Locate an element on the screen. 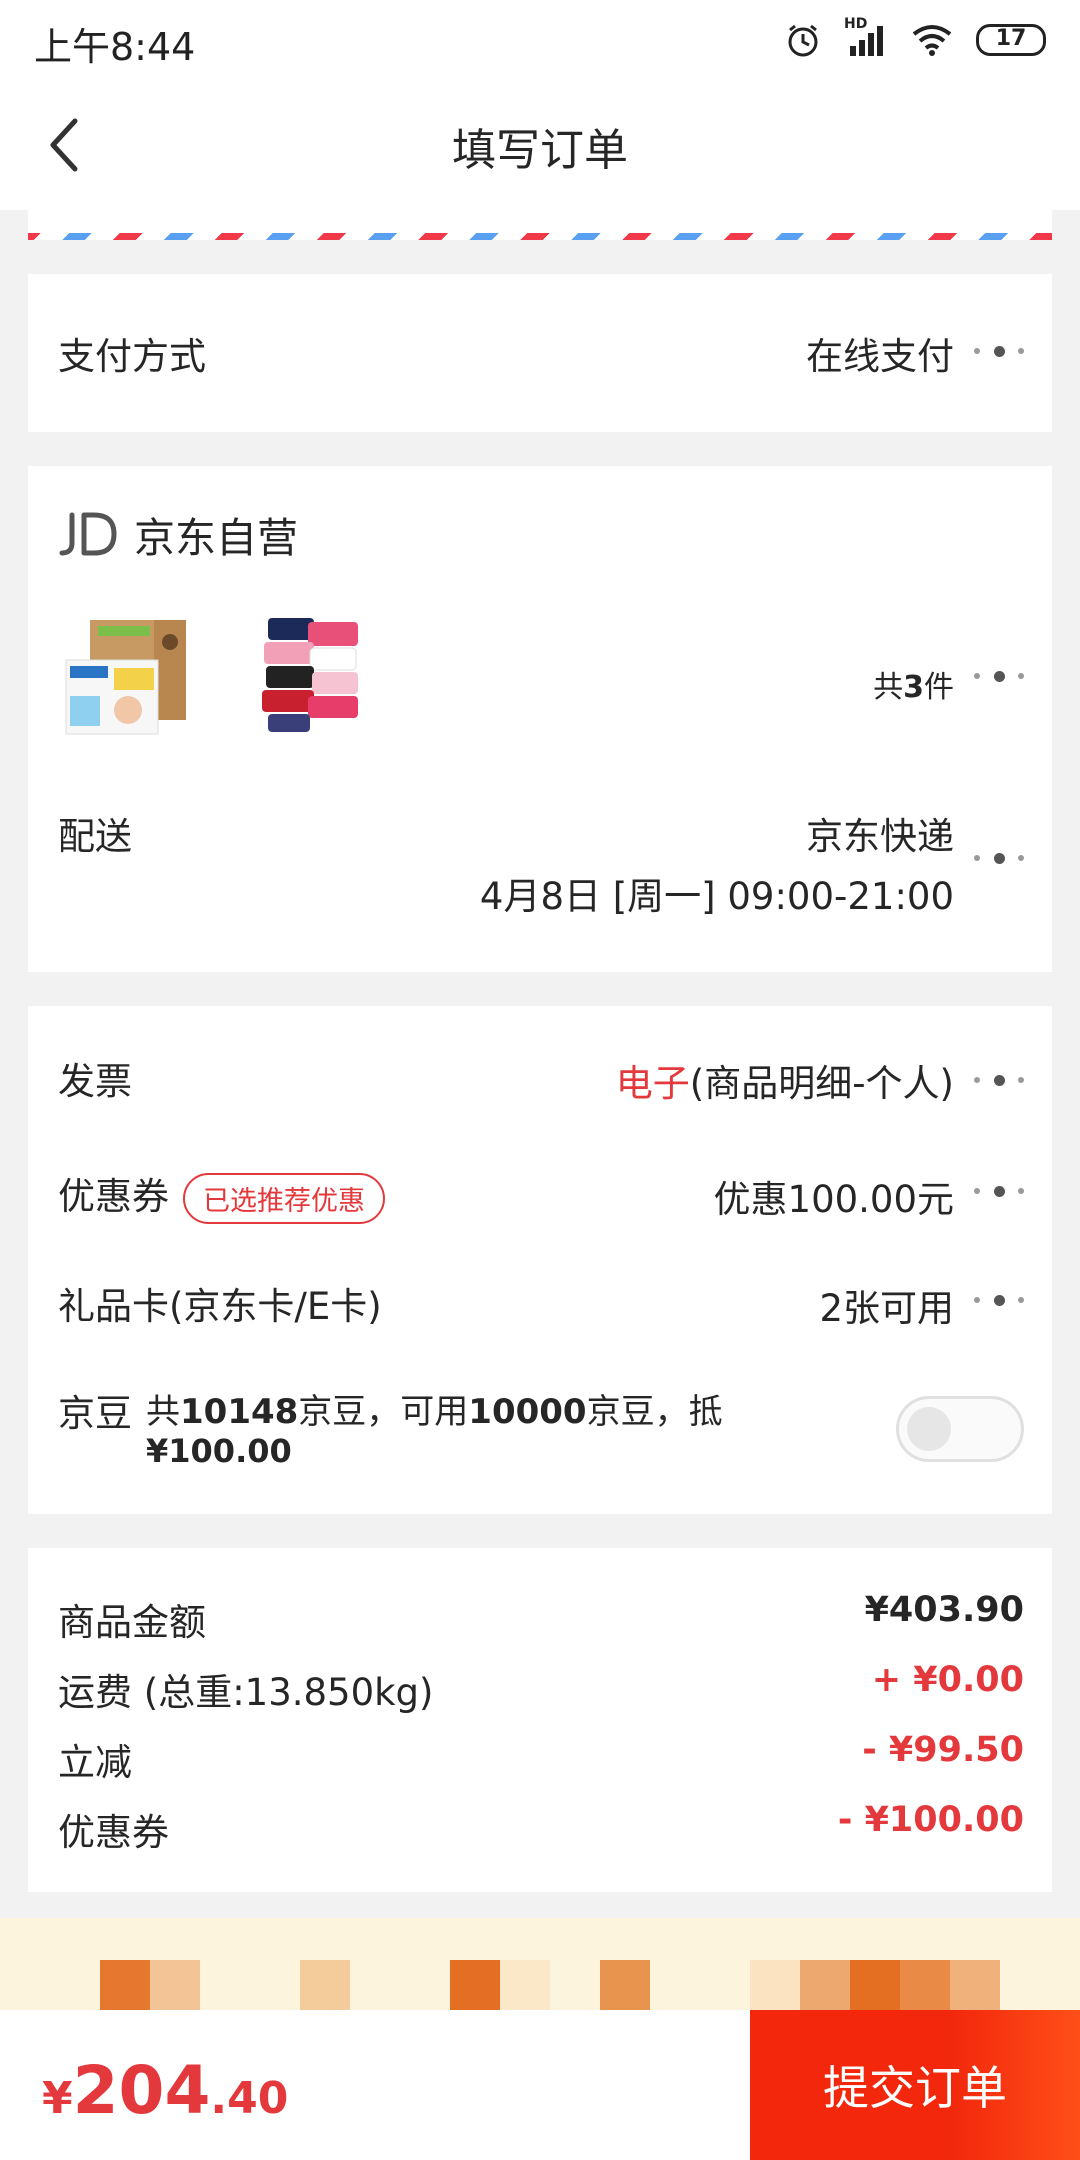 Image resolution: width=1080 pixels, height=2160 pixels. summary-label: 商品金额 is located at coordinates (132, 1622).